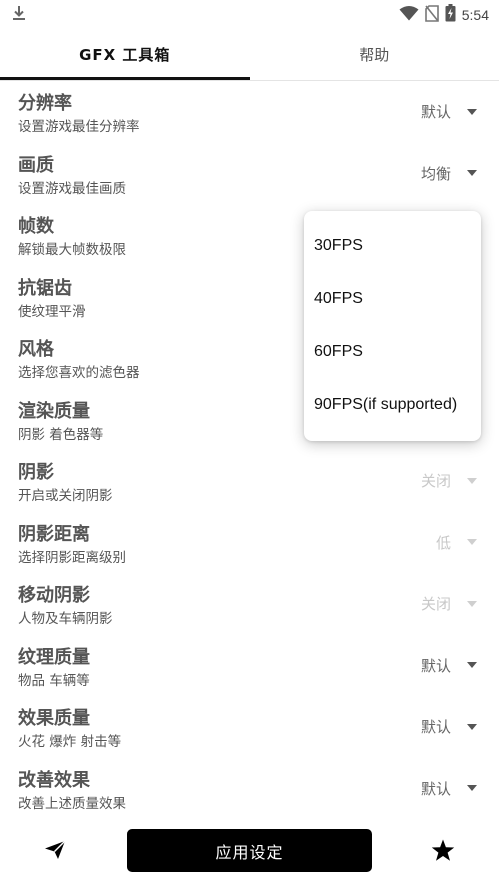 Image resolution: width=499 pixels, height=887 pixels. What do you see at coordinates (409, 15) in the screenshot?
I see `wifi-icon` at bounding box center [409, 15].